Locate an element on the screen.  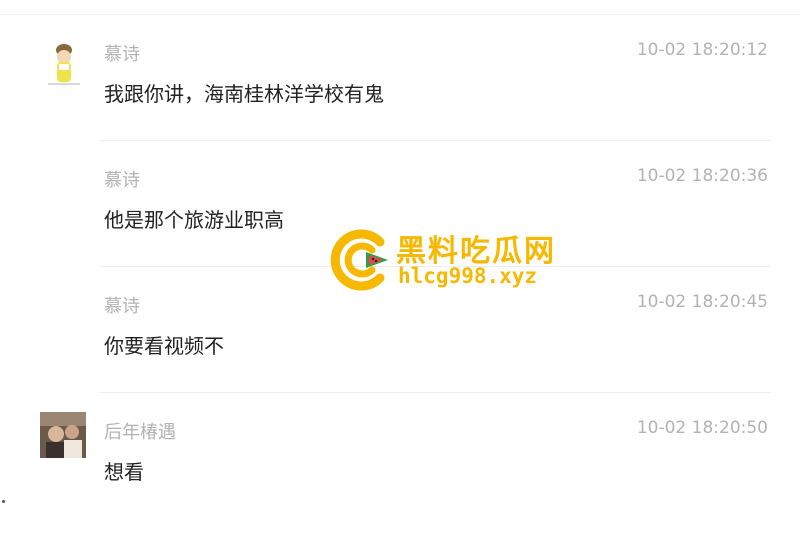
top-divider is located at coordinates (400, 14).